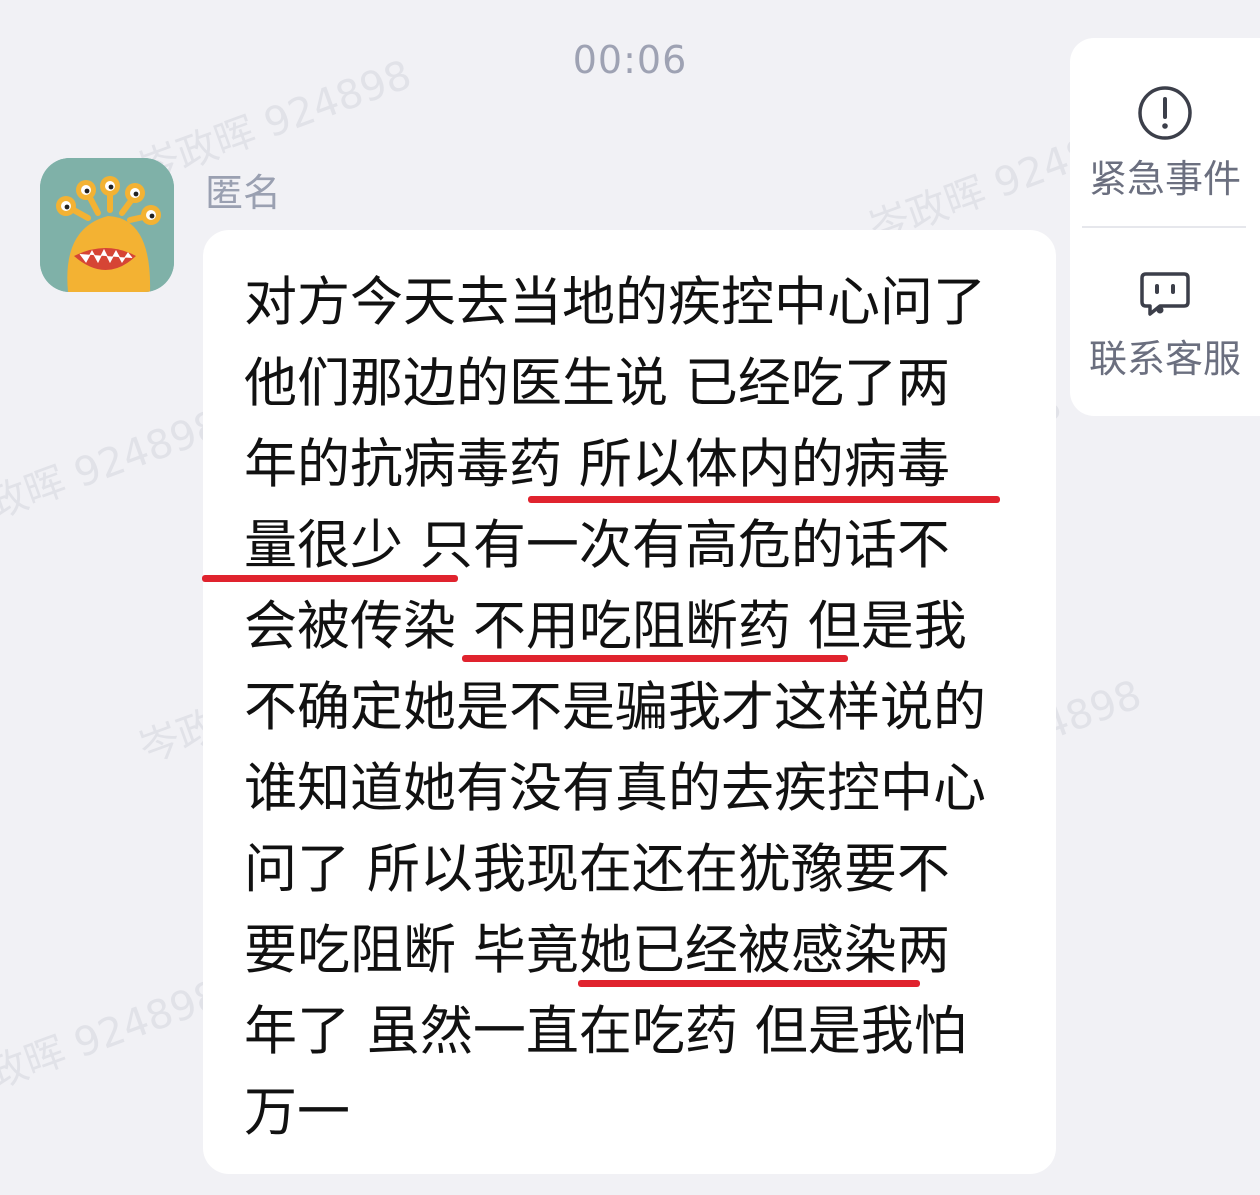 The width and height of the screenshot is (1260, 1195). I want to click on sender-avatar, so click(107, 225).